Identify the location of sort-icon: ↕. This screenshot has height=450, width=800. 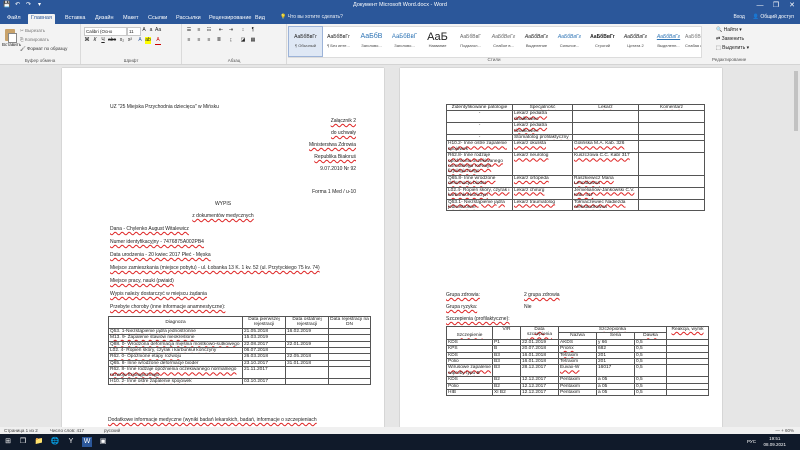
(243, 30).